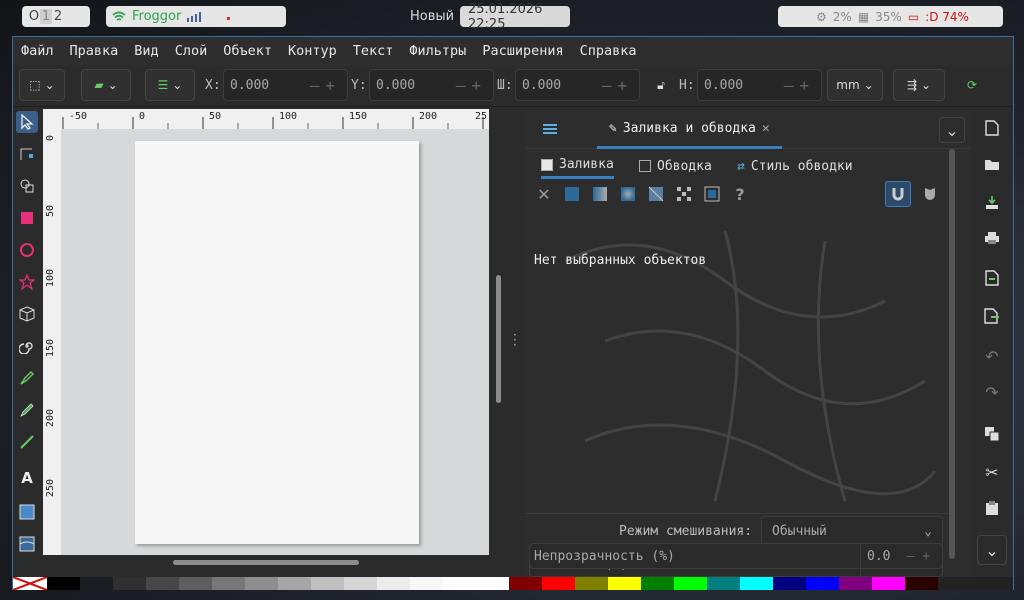 This screenshot has width=1024, height=600. Describe the element at coordinates (992, 278) in the screenshot. I see `import-icon` at that location.